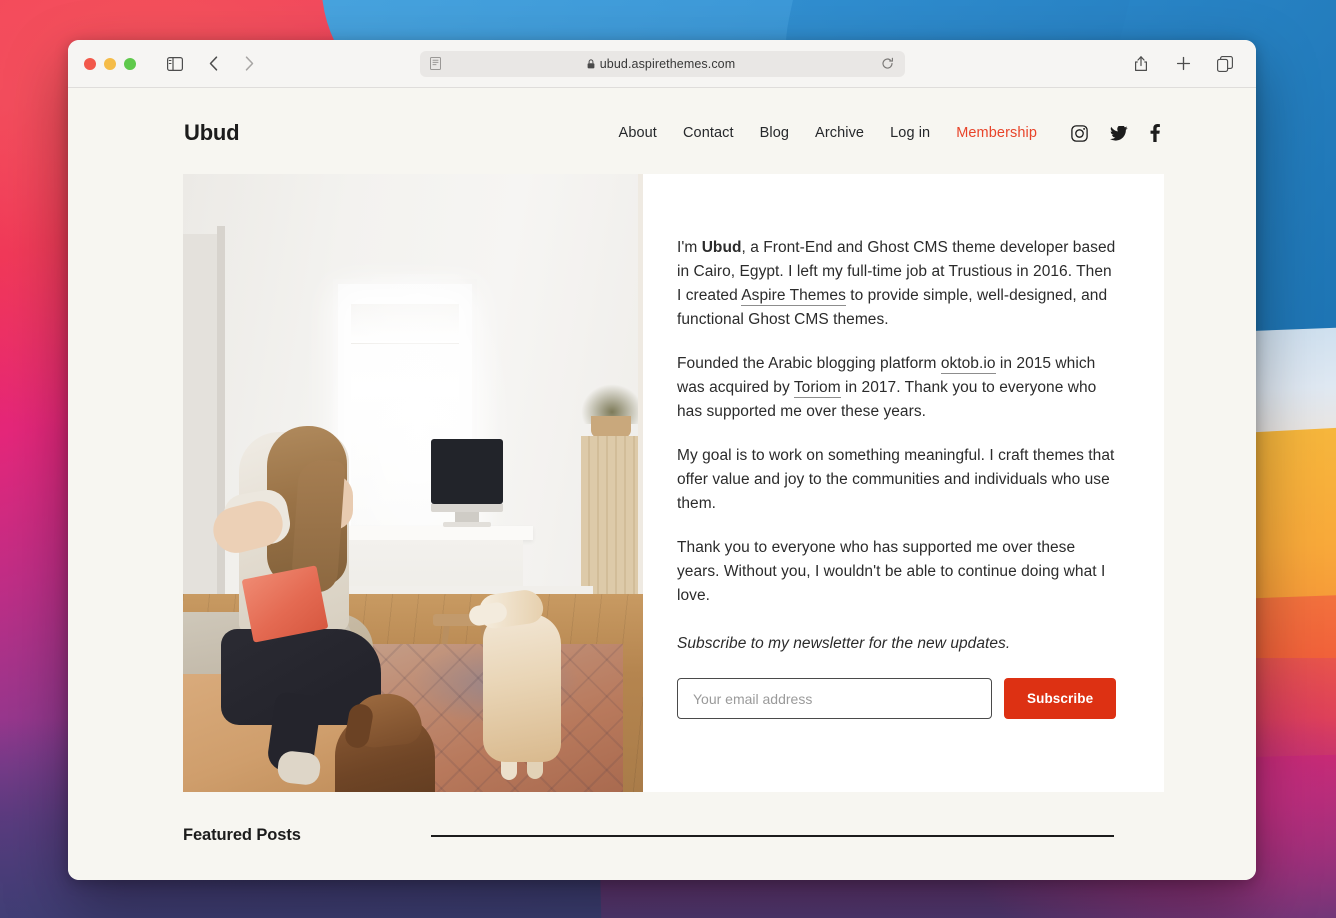 This screenshot has height=918, width=1336. I want to click on twitter-icon, so click(1119, 133).